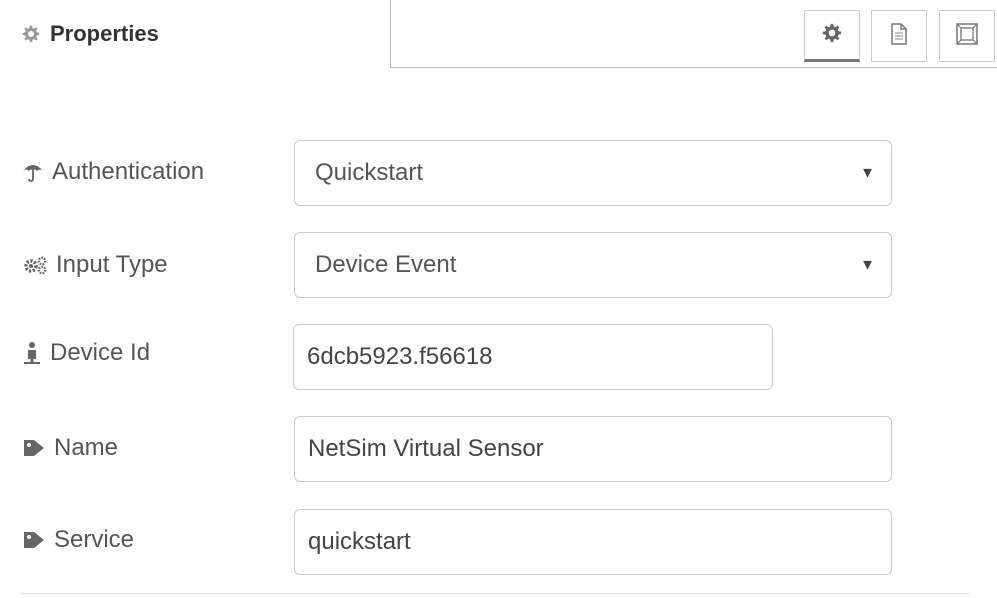 The height and width of the screenshot is (598, 997). Describe the element at coordinates (128, 171) in the screenshot. I see `authentication-label-text: Authentication` at that location.